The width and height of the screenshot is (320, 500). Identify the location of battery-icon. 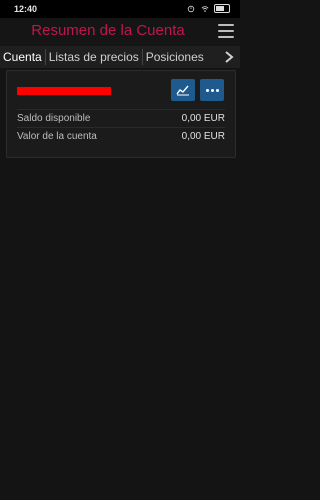
(222, 8).